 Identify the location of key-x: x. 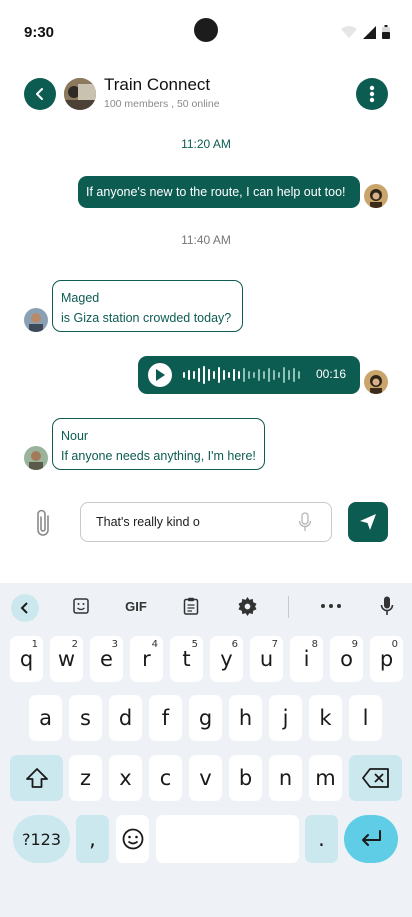
(125, 778).